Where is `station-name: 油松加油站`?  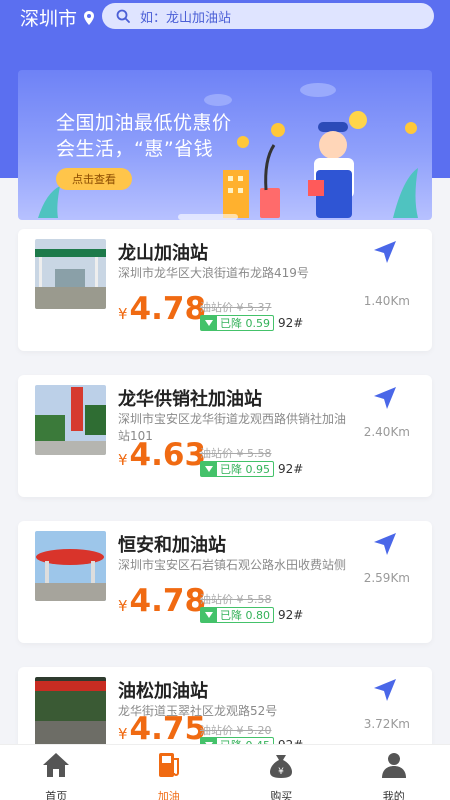
station-name: 油松加油站 is located at coordinates (163, 691).